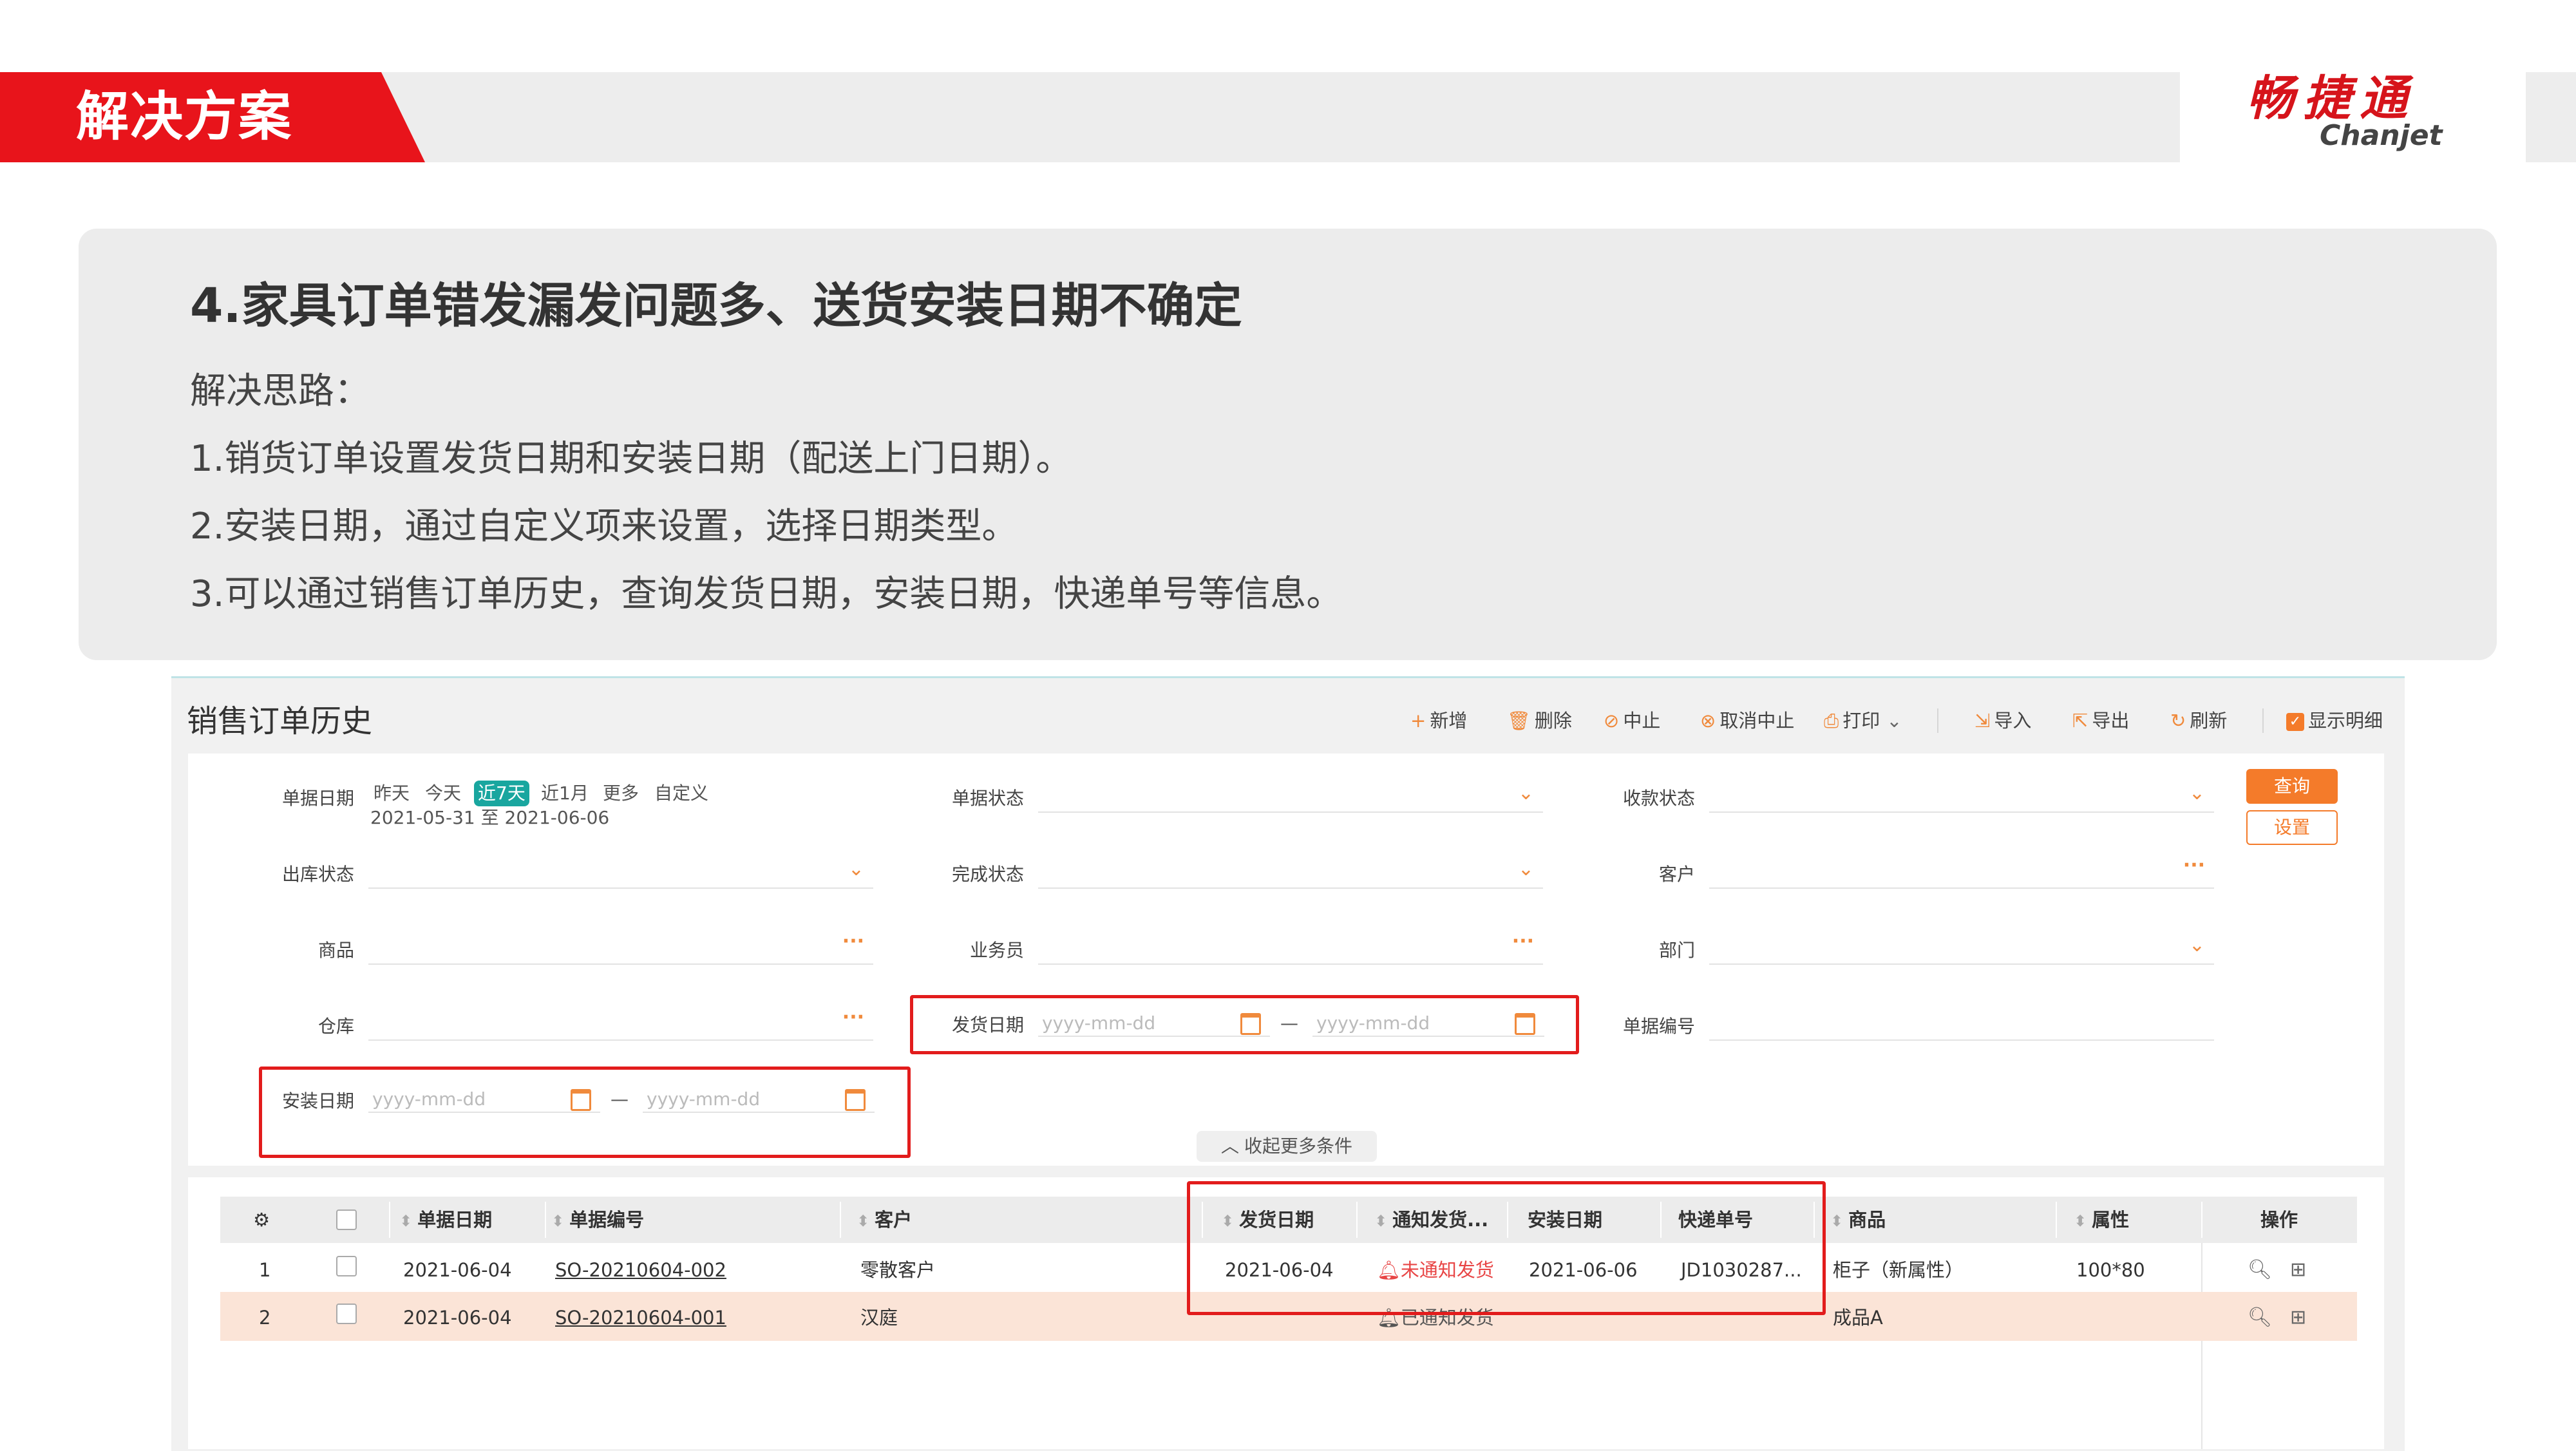 Image resolution: width=2576 pixels, height=1451 pixels. What do you see at coordinates (1863, 721) in the screenshot?
I see `print-button: ⎙ 打印 ⌄` at bounding box center [1863, 721].